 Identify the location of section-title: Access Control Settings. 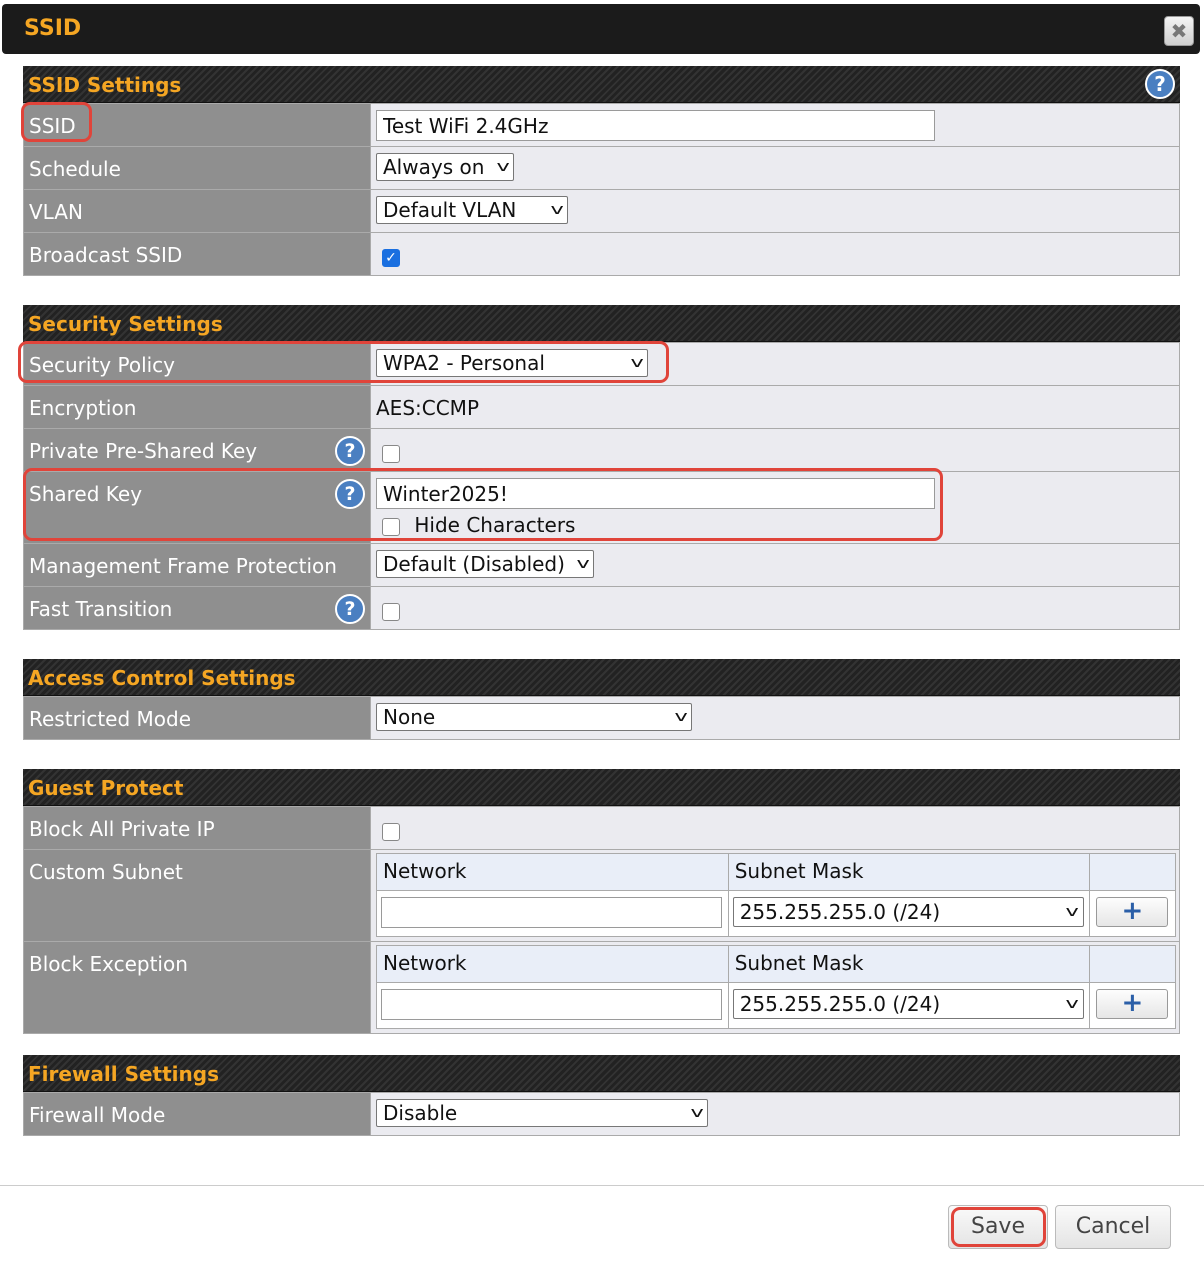
(162, 678).